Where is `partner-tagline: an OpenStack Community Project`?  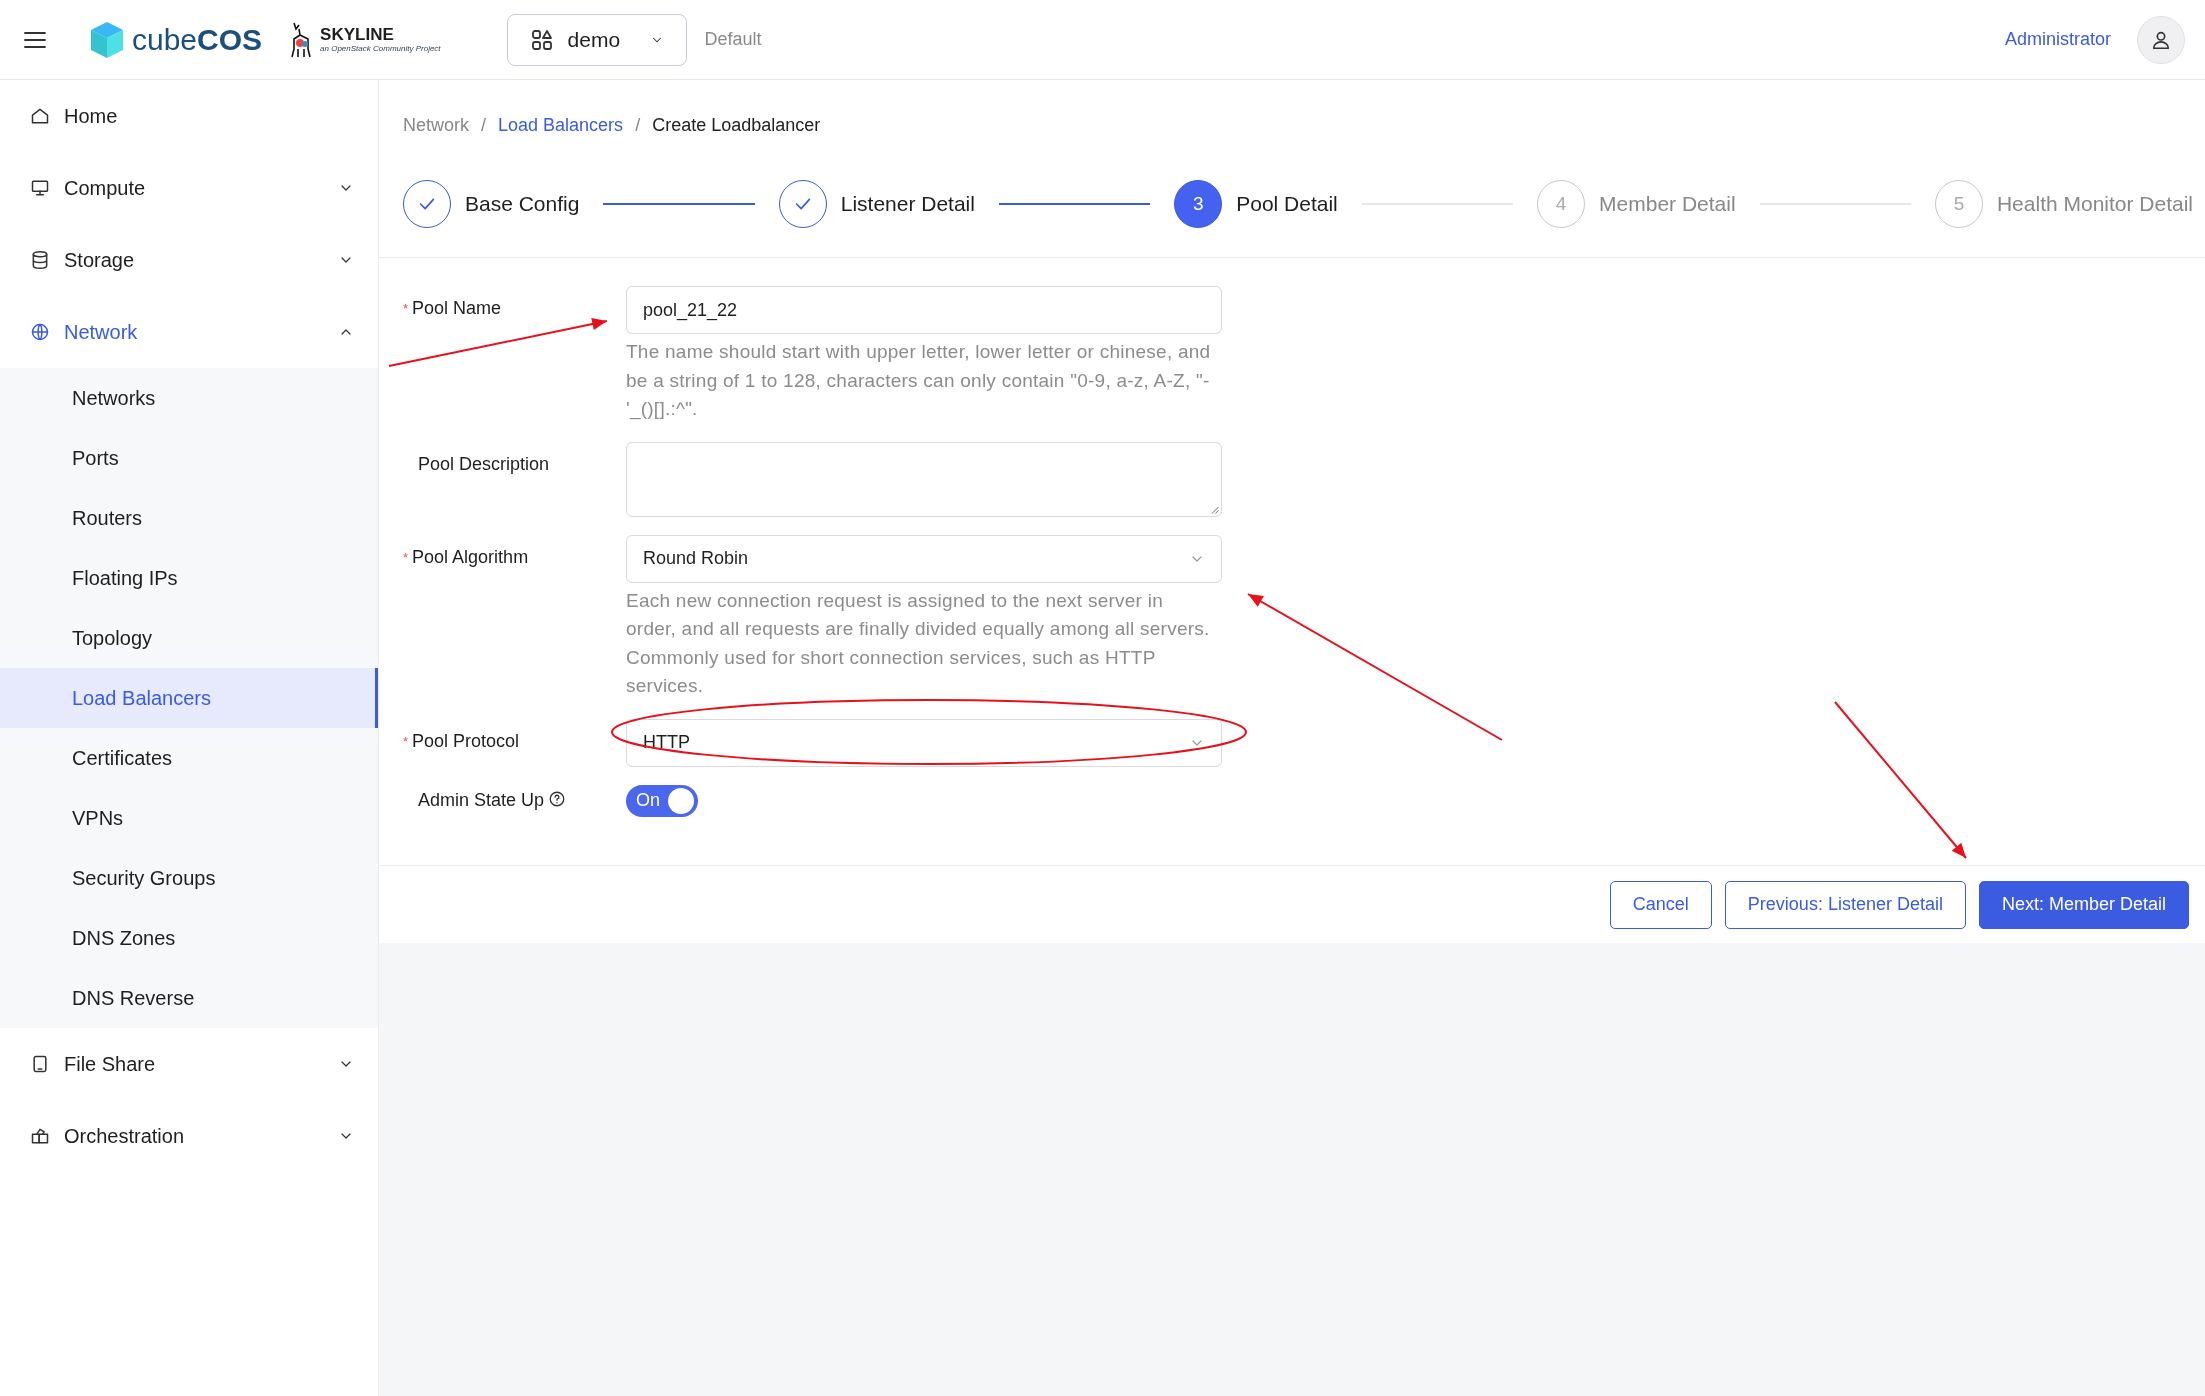 partner-tagline: an OpenStack Community Project is located at coordinates (380, 49).